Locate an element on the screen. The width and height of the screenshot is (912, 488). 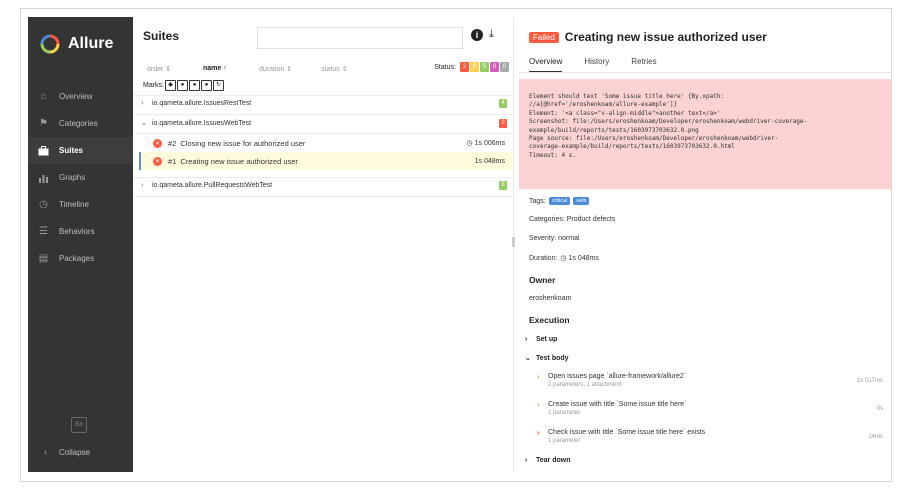
suite-group-name: io.qameta.allure.PullRequestsWebTest is located at coordinates (212, 185).